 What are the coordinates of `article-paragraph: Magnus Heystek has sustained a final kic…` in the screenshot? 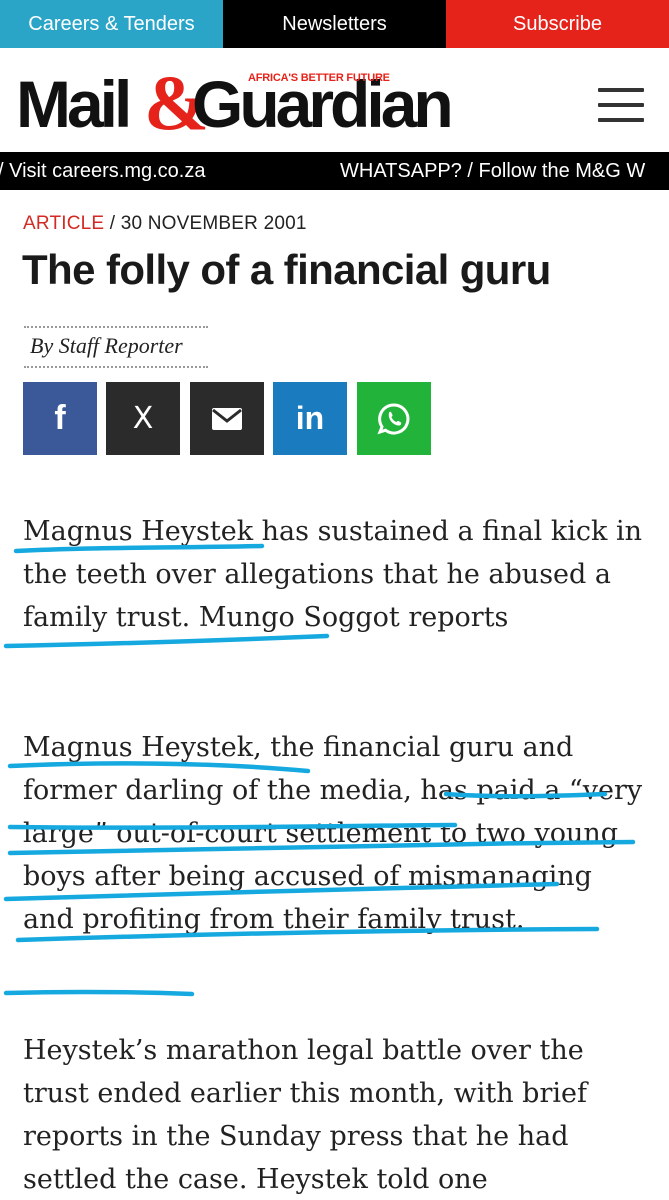 It's located at (332, 574).